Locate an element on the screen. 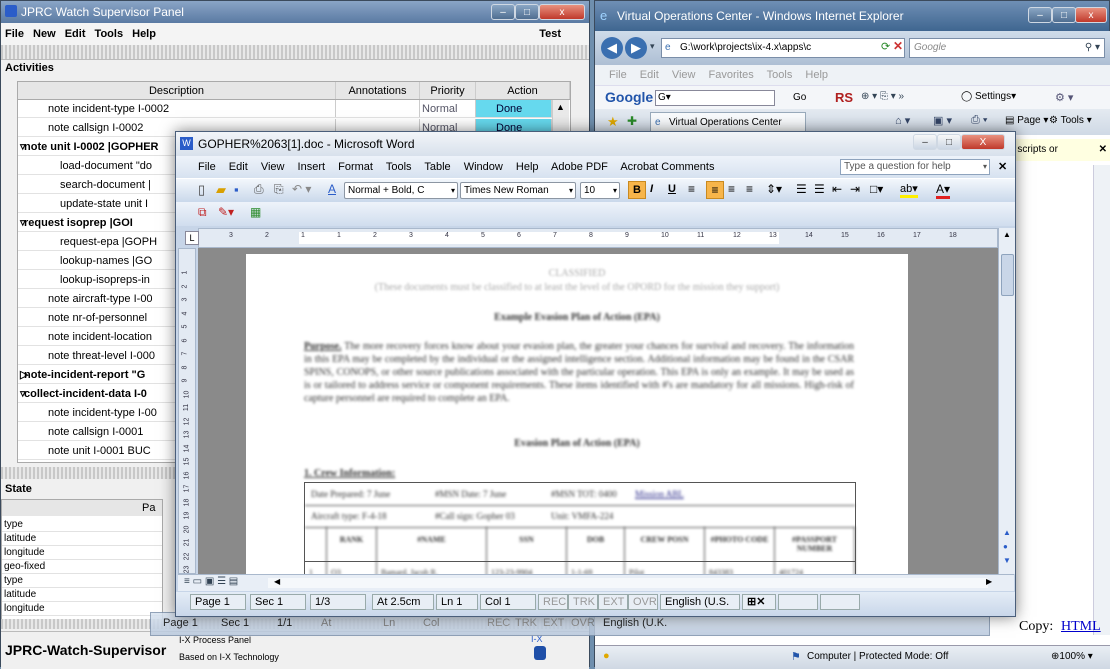  favorites-star-icon: ★ is located at coordinates (613, 122).